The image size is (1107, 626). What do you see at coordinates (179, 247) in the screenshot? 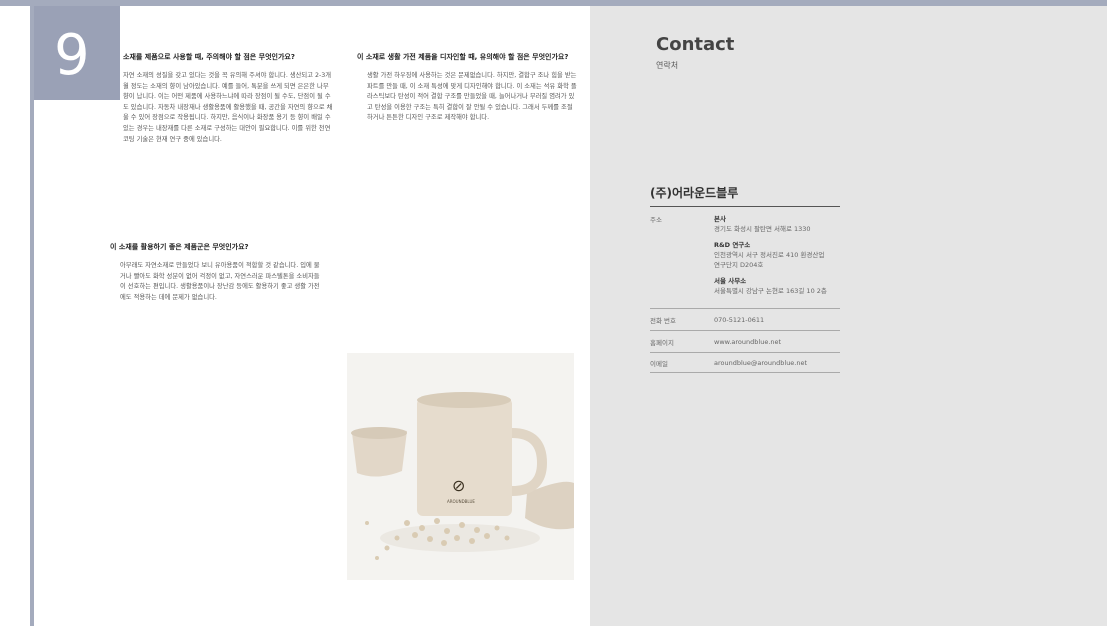
I see `faq-question: 이 소재를 활용하기 좋은 제품군은 무엇인가요?` at bounding box center [179, 247].